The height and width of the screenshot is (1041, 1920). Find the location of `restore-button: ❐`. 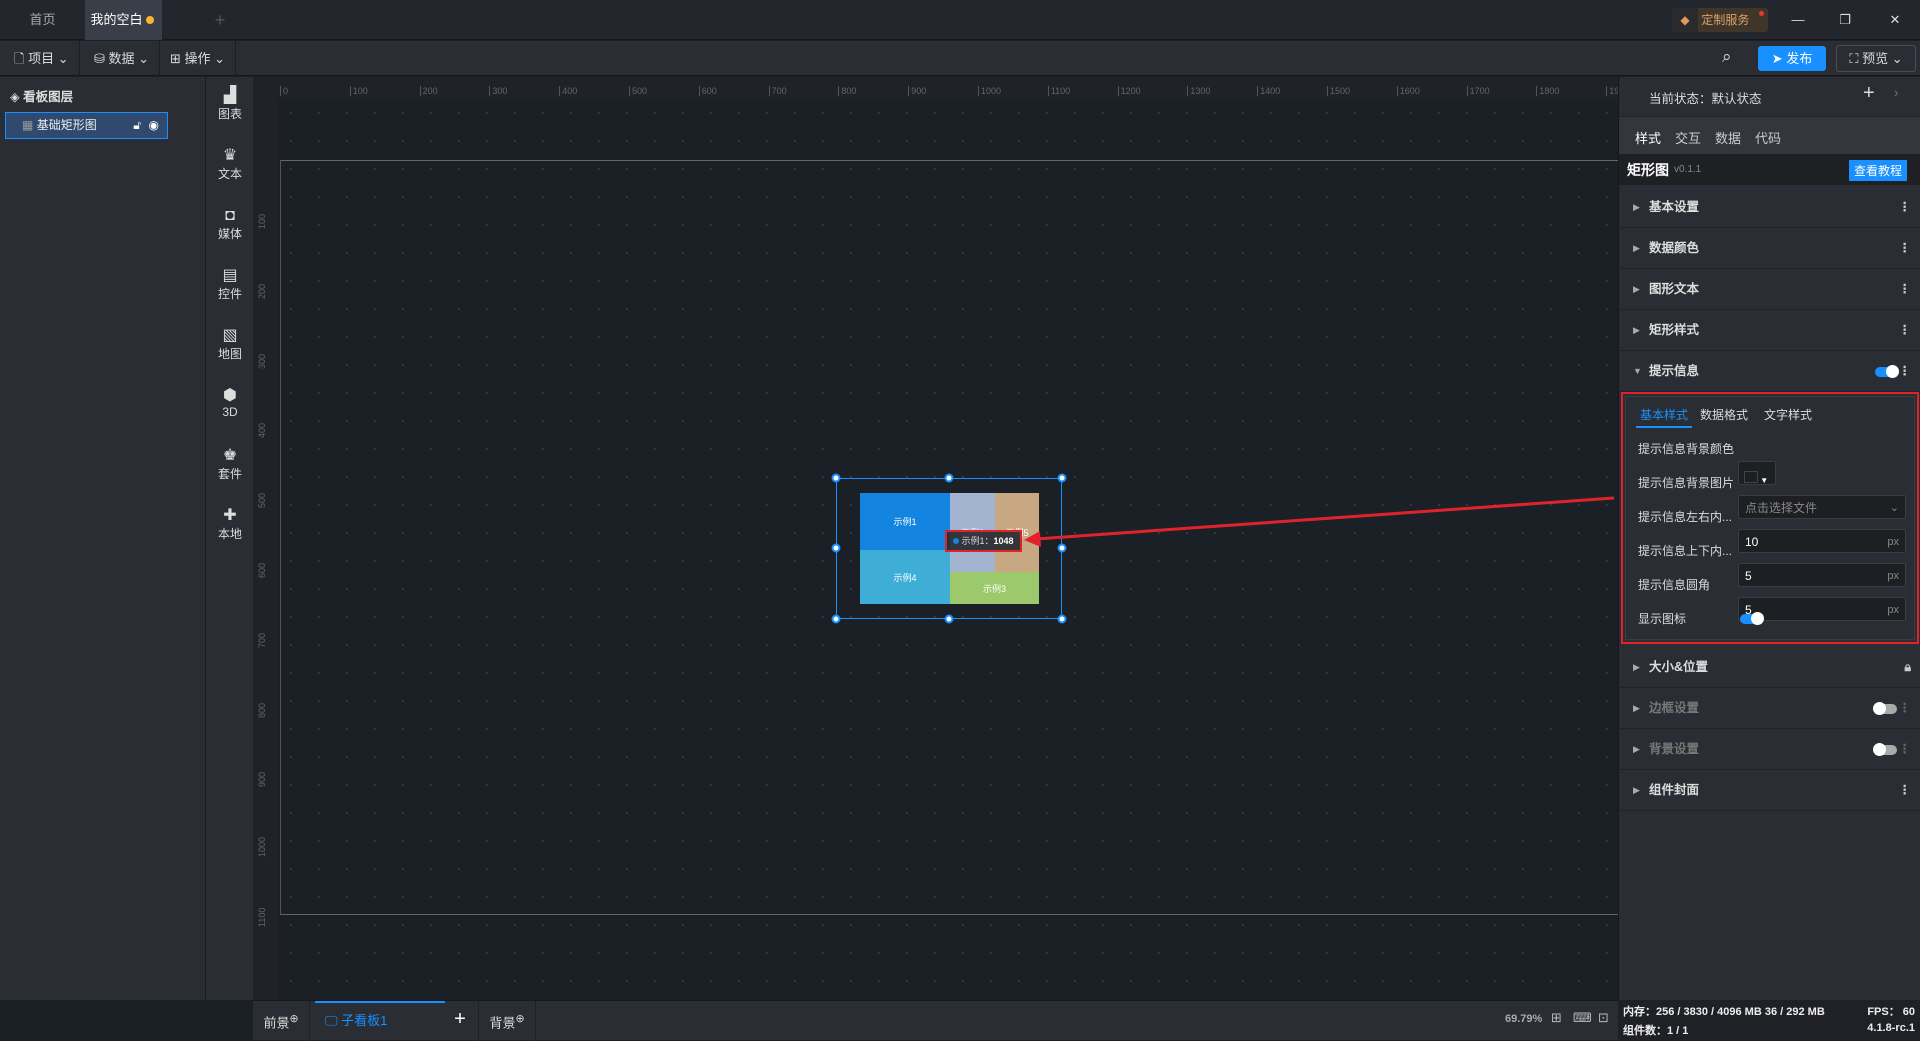

restore-button: ❐ is located at coordinates (1845, 20).